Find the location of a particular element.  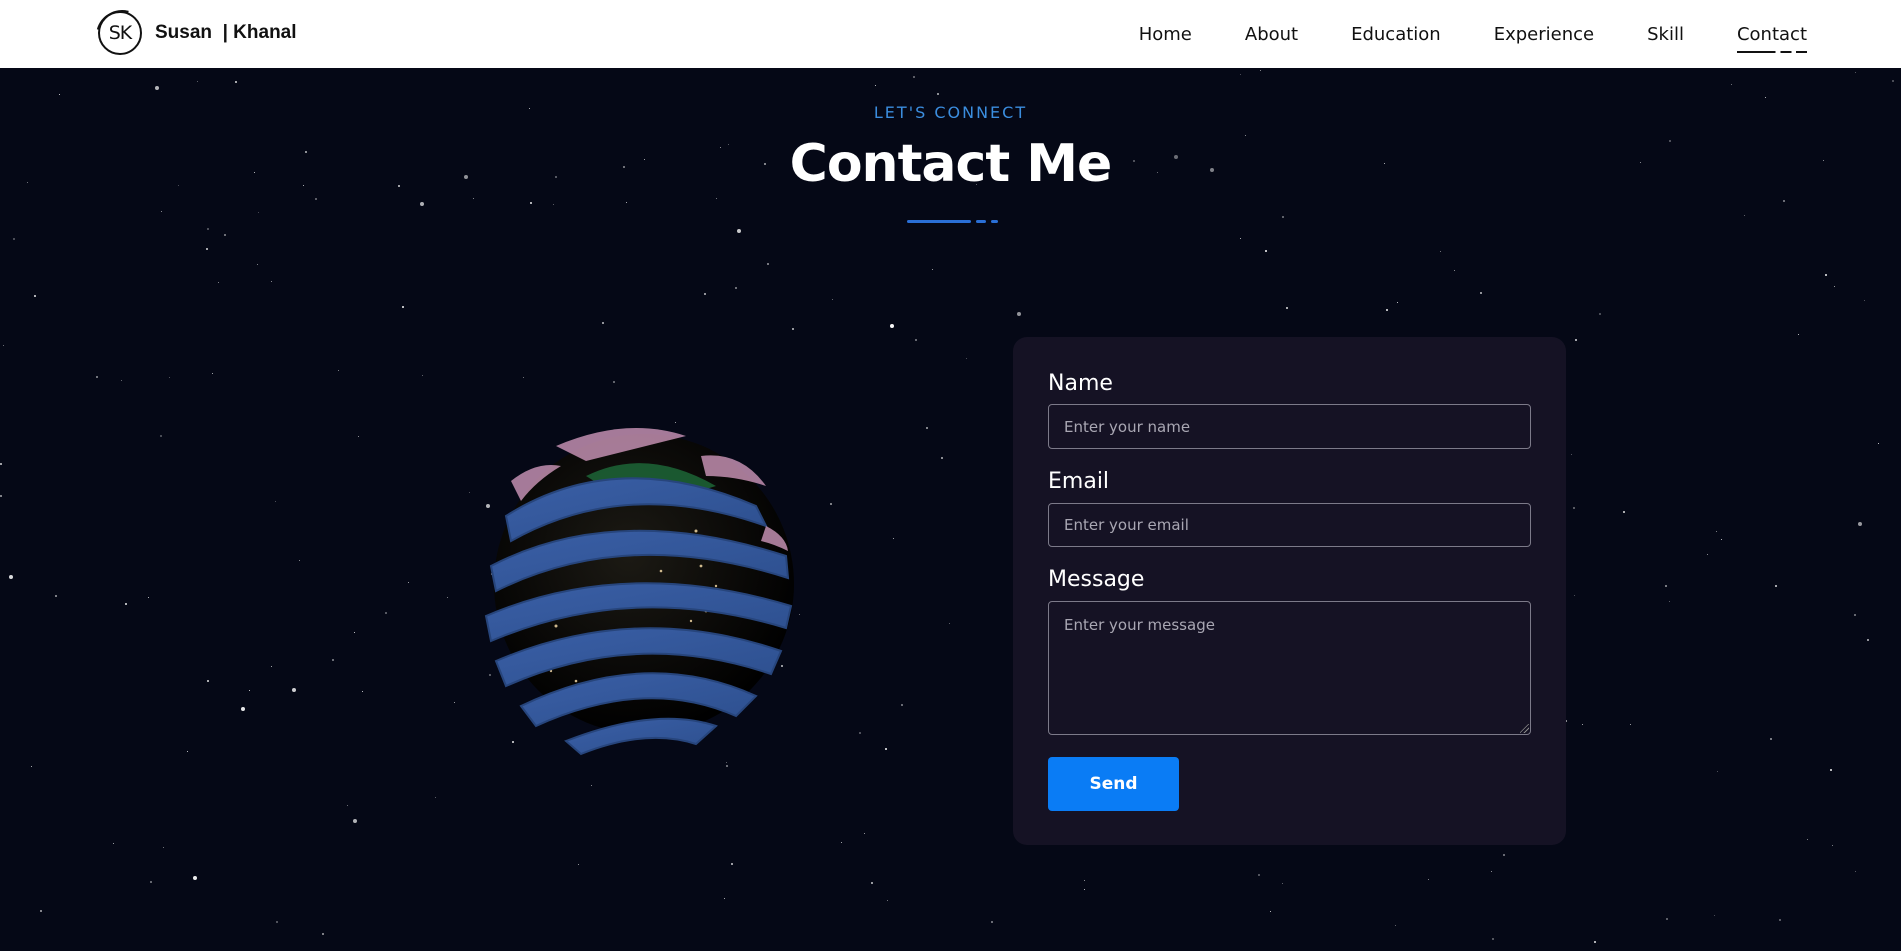

nav-education: Education is located at coordinates (1396, 34).